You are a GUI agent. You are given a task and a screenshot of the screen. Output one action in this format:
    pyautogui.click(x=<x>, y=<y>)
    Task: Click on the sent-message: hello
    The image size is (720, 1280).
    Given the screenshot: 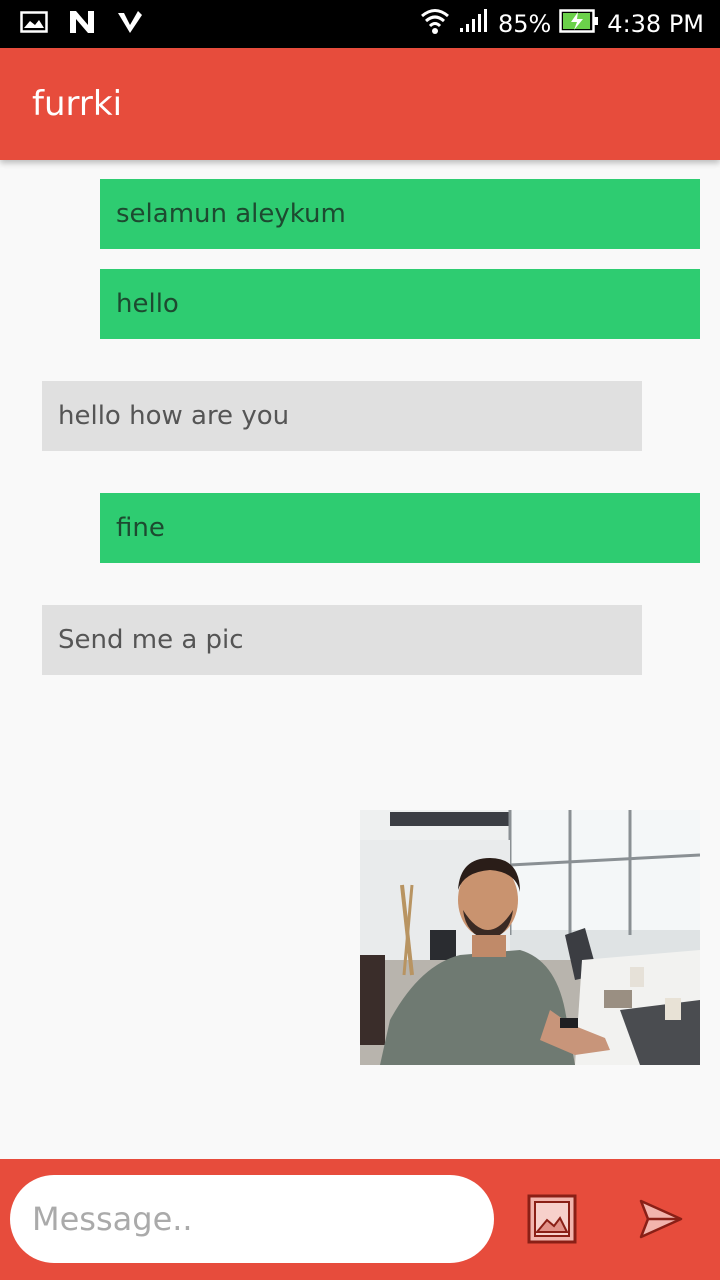 What is the action you would take?
    pyautogui.click(x=400, y=304)
    